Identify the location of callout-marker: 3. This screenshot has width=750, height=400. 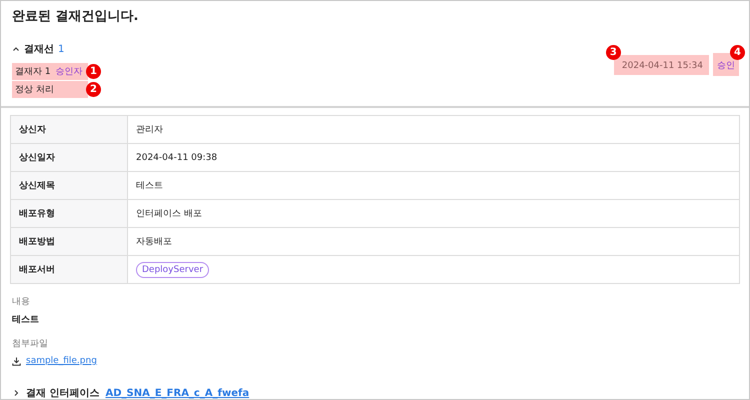
(613, 52).